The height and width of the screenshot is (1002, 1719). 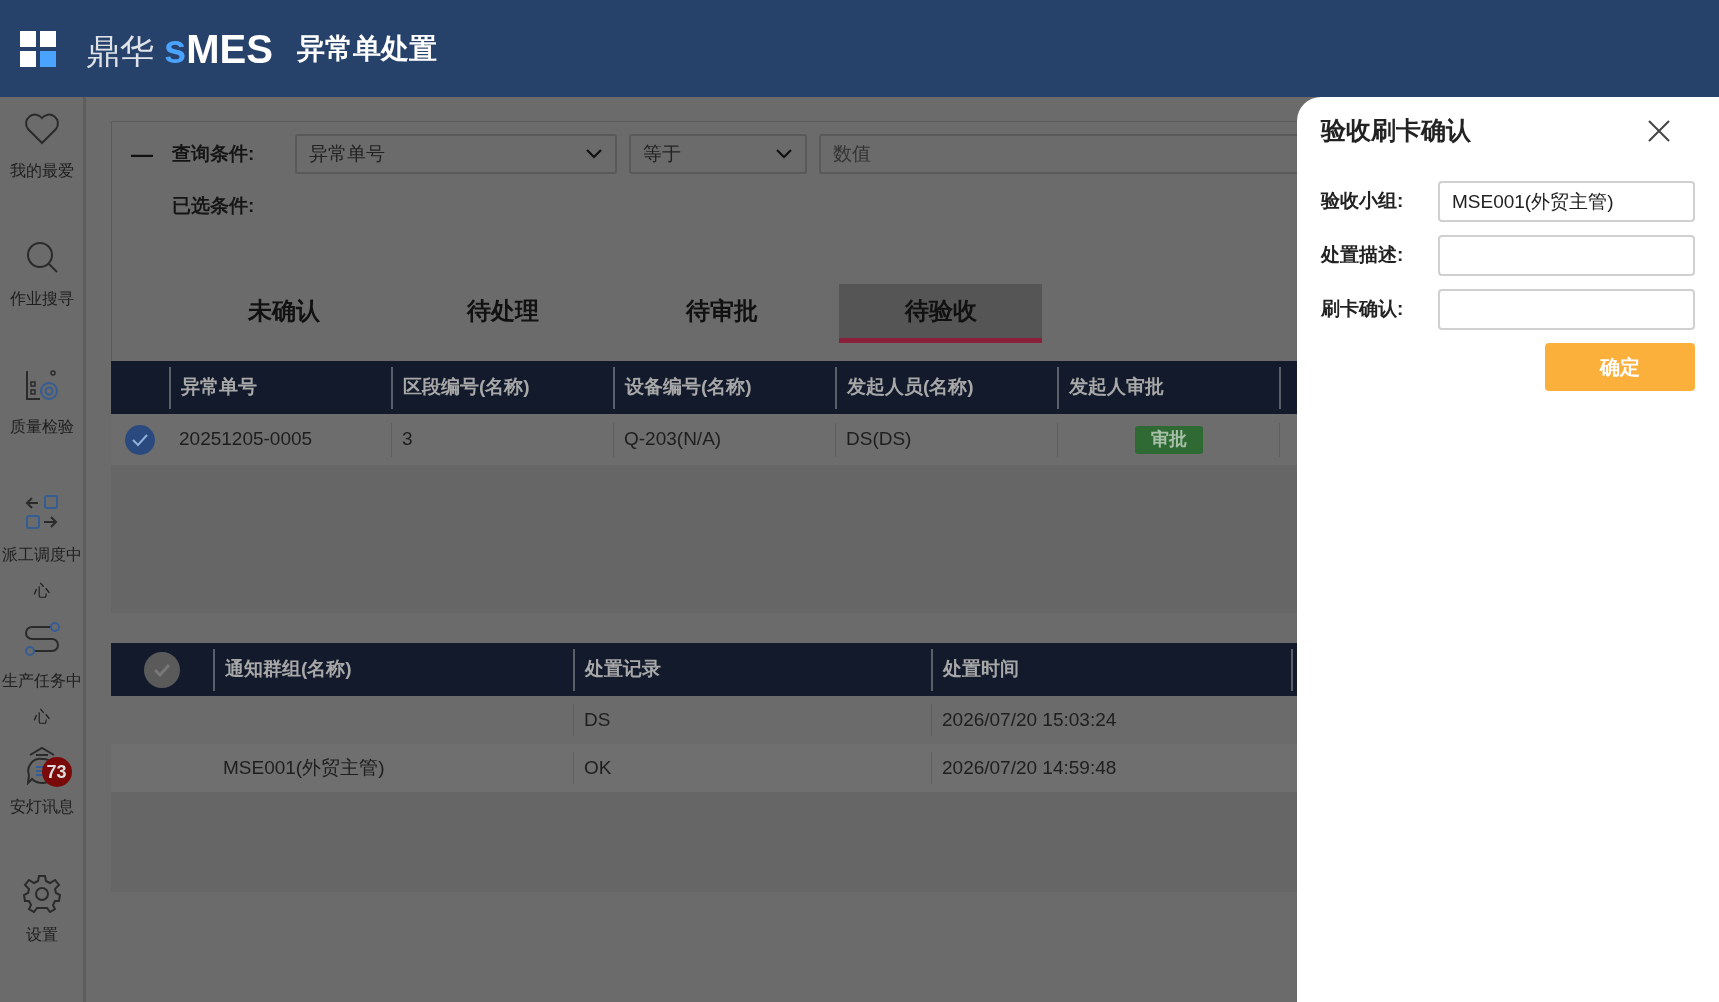 What do you see at coordinates (41, 301) in the screenshot?
I see `sidebar-item: 作业搜寻` at bounding box center [41, 301].